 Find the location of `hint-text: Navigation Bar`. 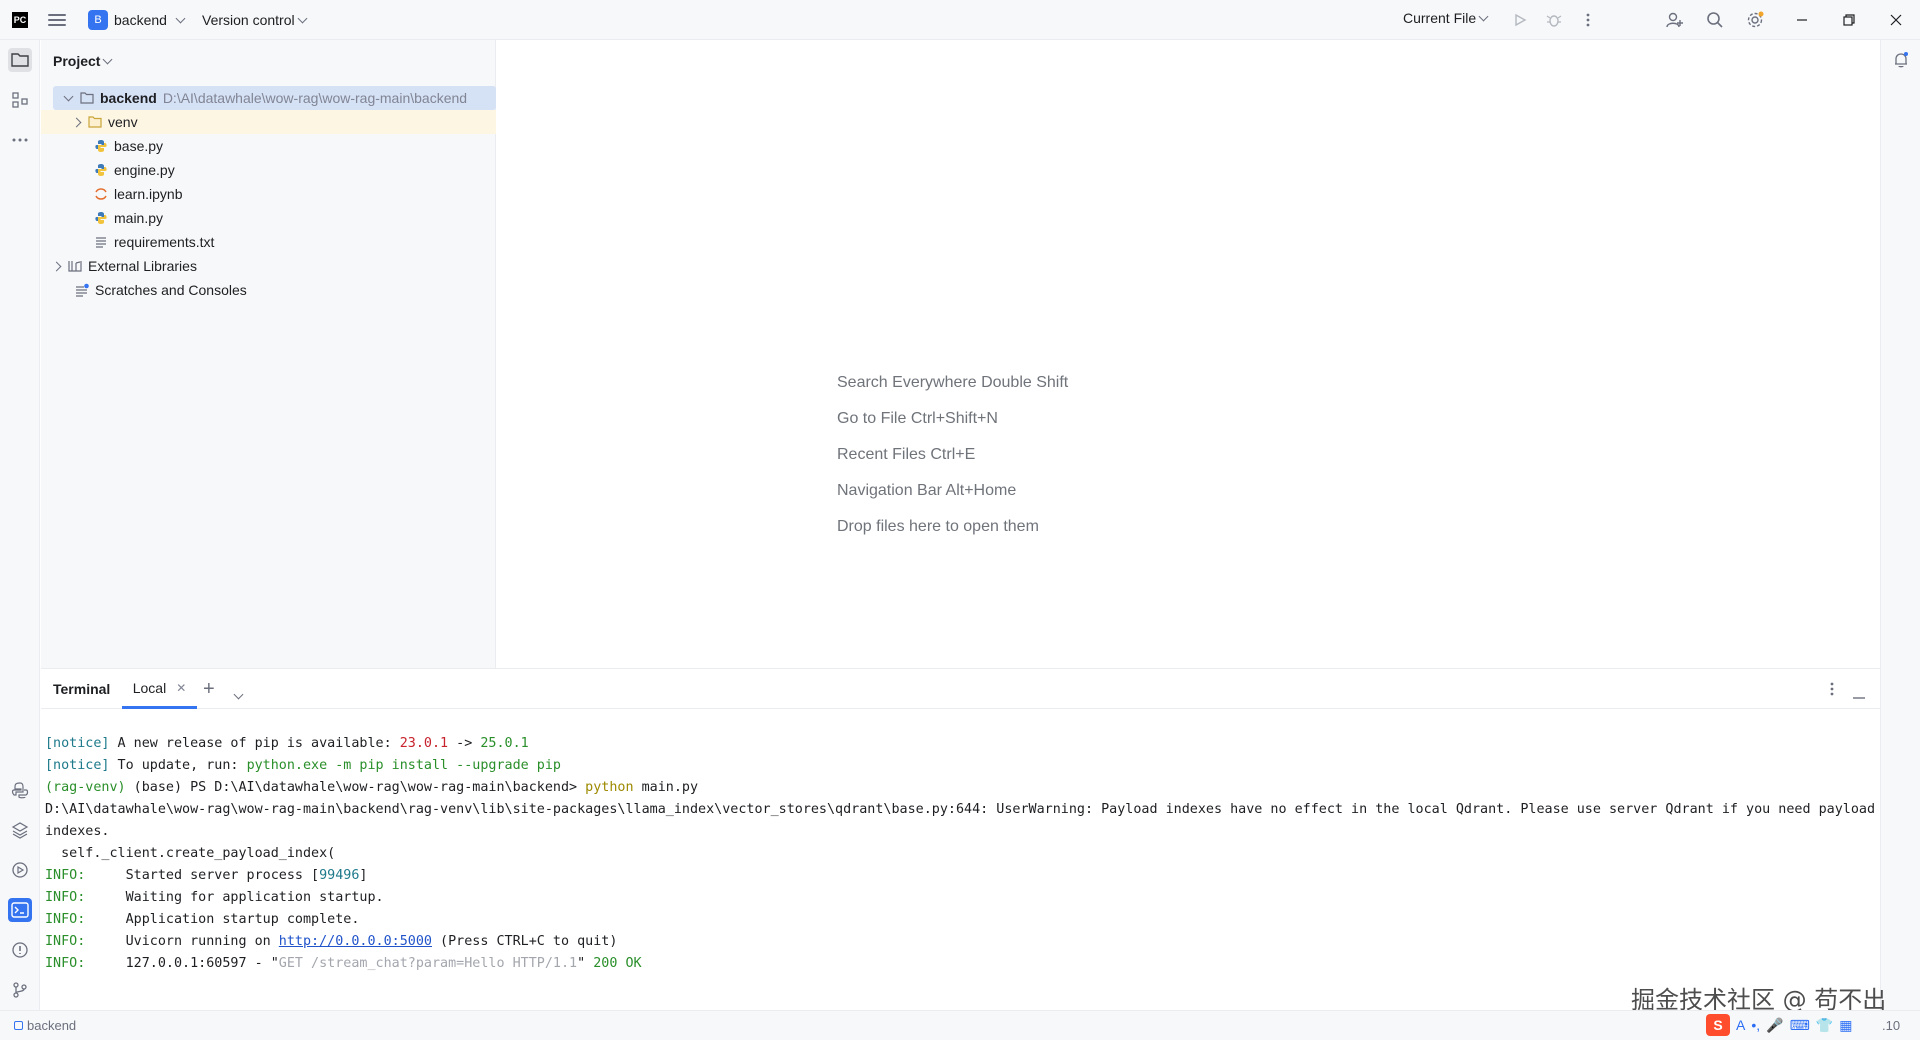

hint-text: Navigation Bar is located at coordinates (889, 490).